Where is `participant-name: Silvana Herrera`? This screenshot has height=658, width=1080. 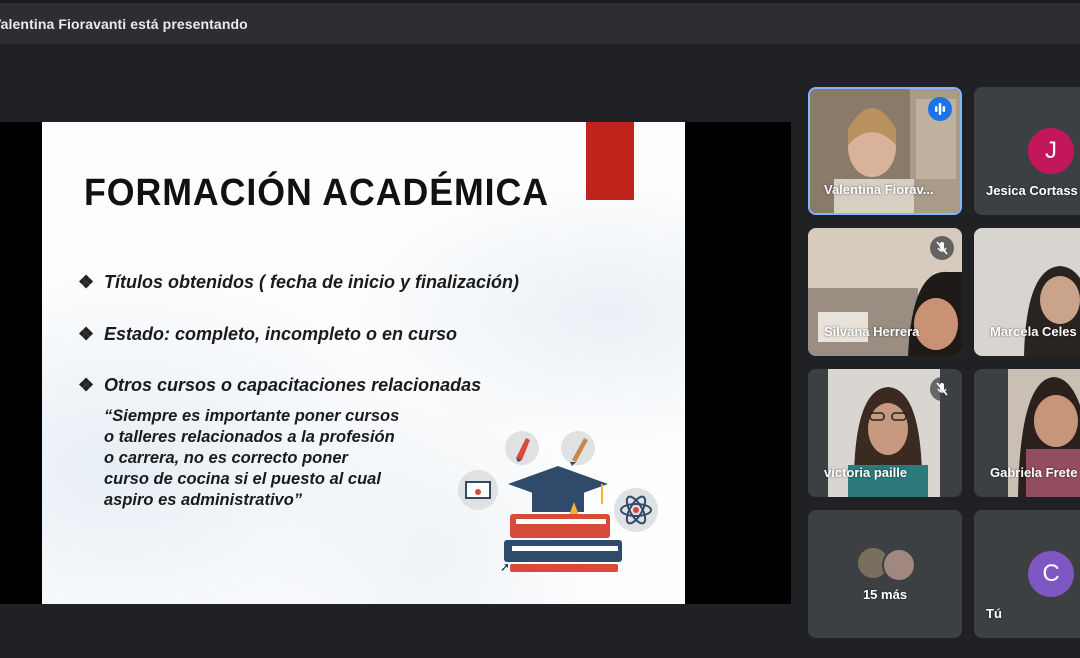
participant-name: Silvana Herrera is located at coordinates (872, 331).